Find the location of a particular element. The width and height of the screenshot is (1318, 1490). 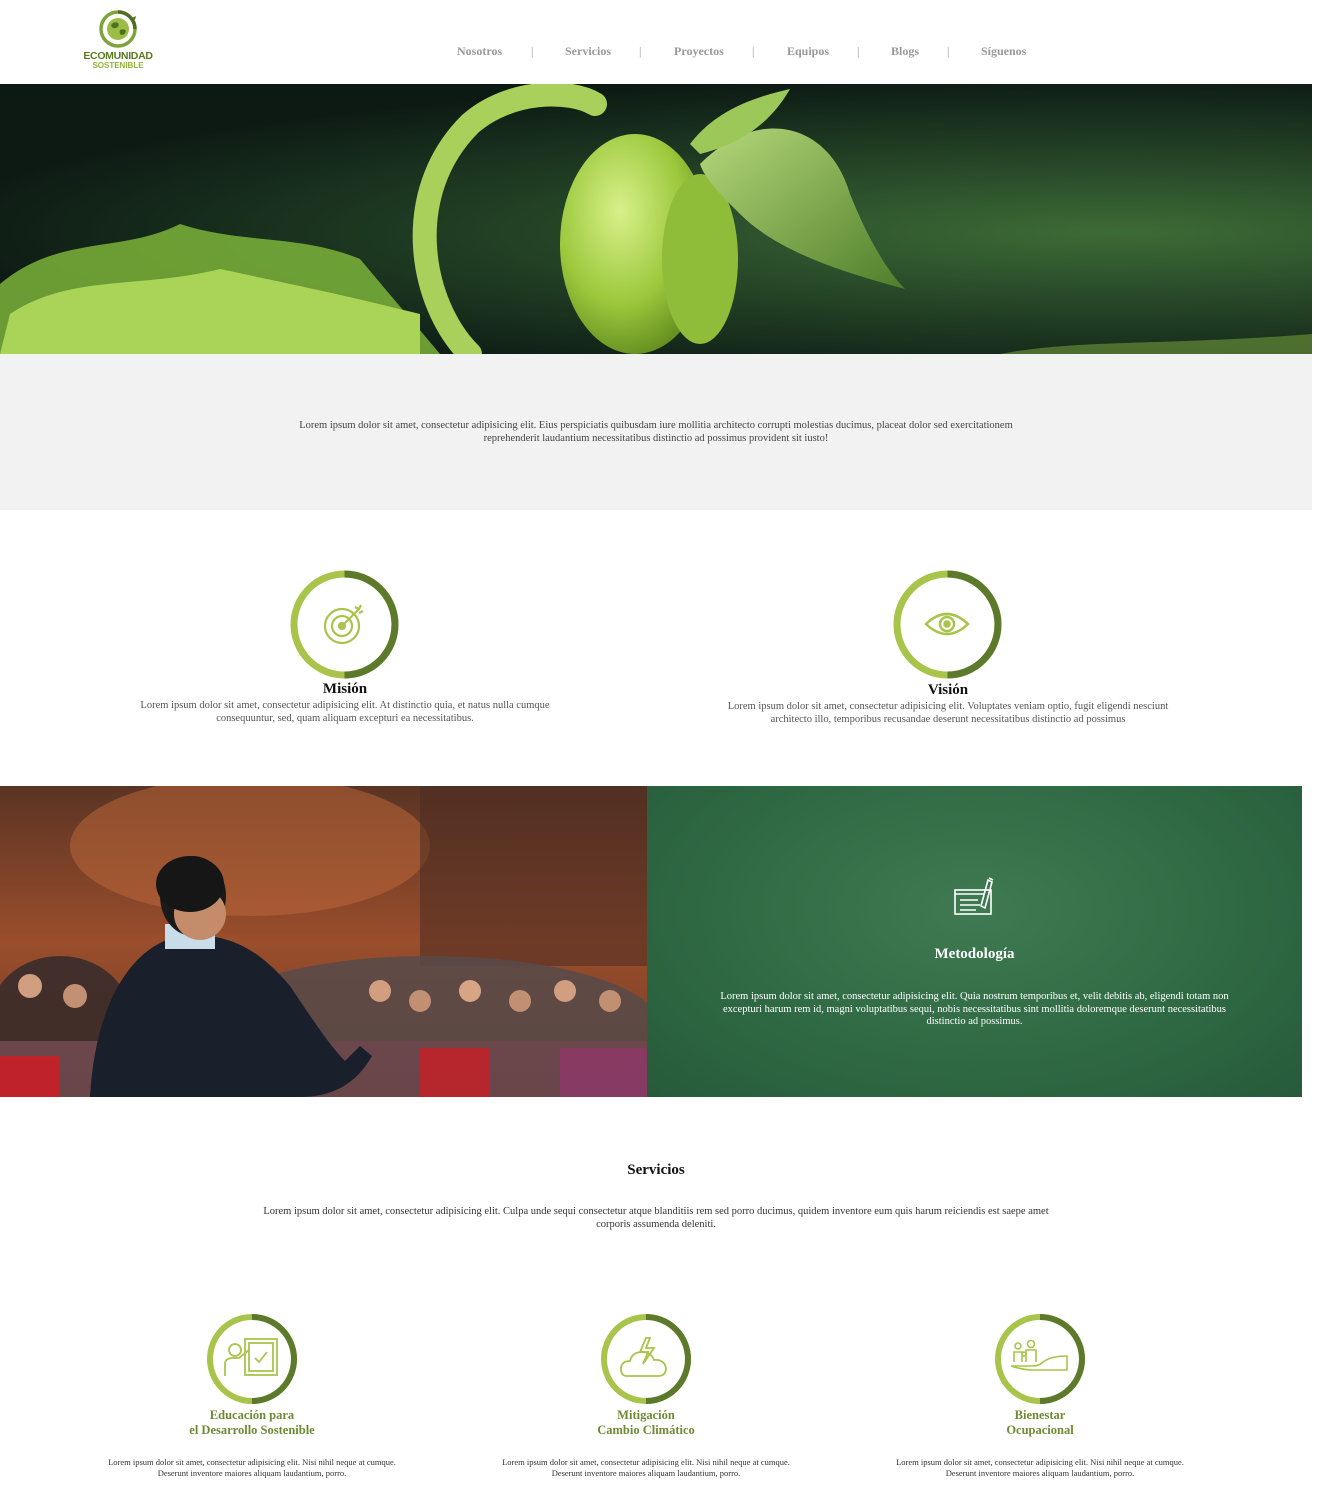

nav-blogs: Blogs is located at coordinates (905, 51).